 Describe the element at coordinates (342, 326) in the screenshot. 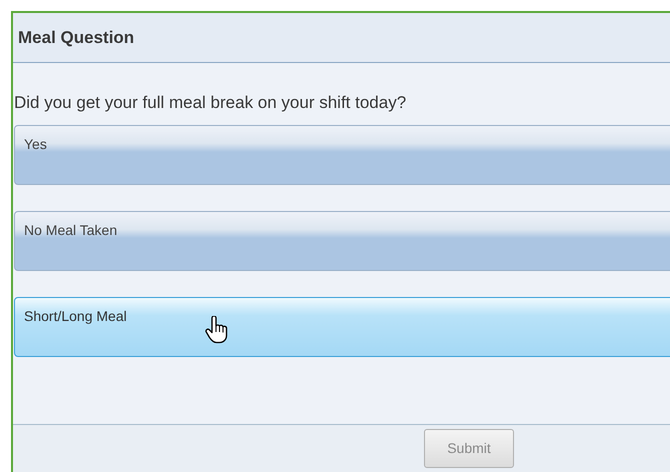

I see `option-button: Short/Long Meal` at that location.